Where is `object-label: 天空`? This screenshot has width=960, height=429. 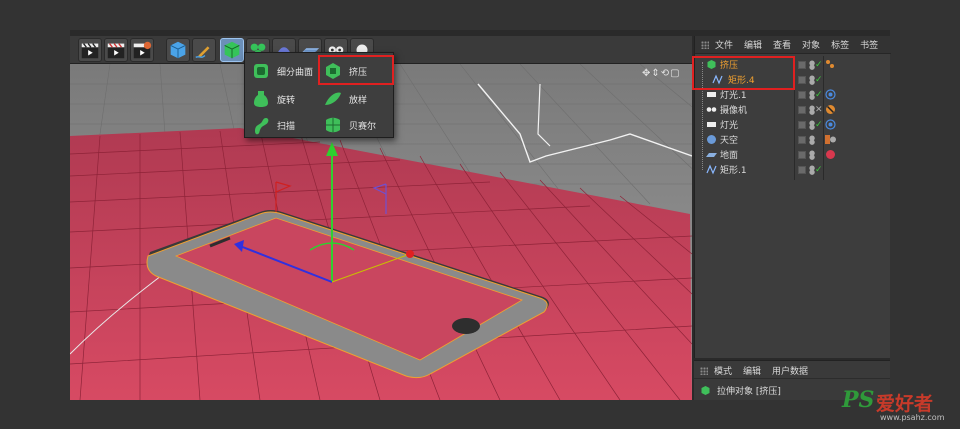
object-label: 天空 is located at coordinates (729, 141).